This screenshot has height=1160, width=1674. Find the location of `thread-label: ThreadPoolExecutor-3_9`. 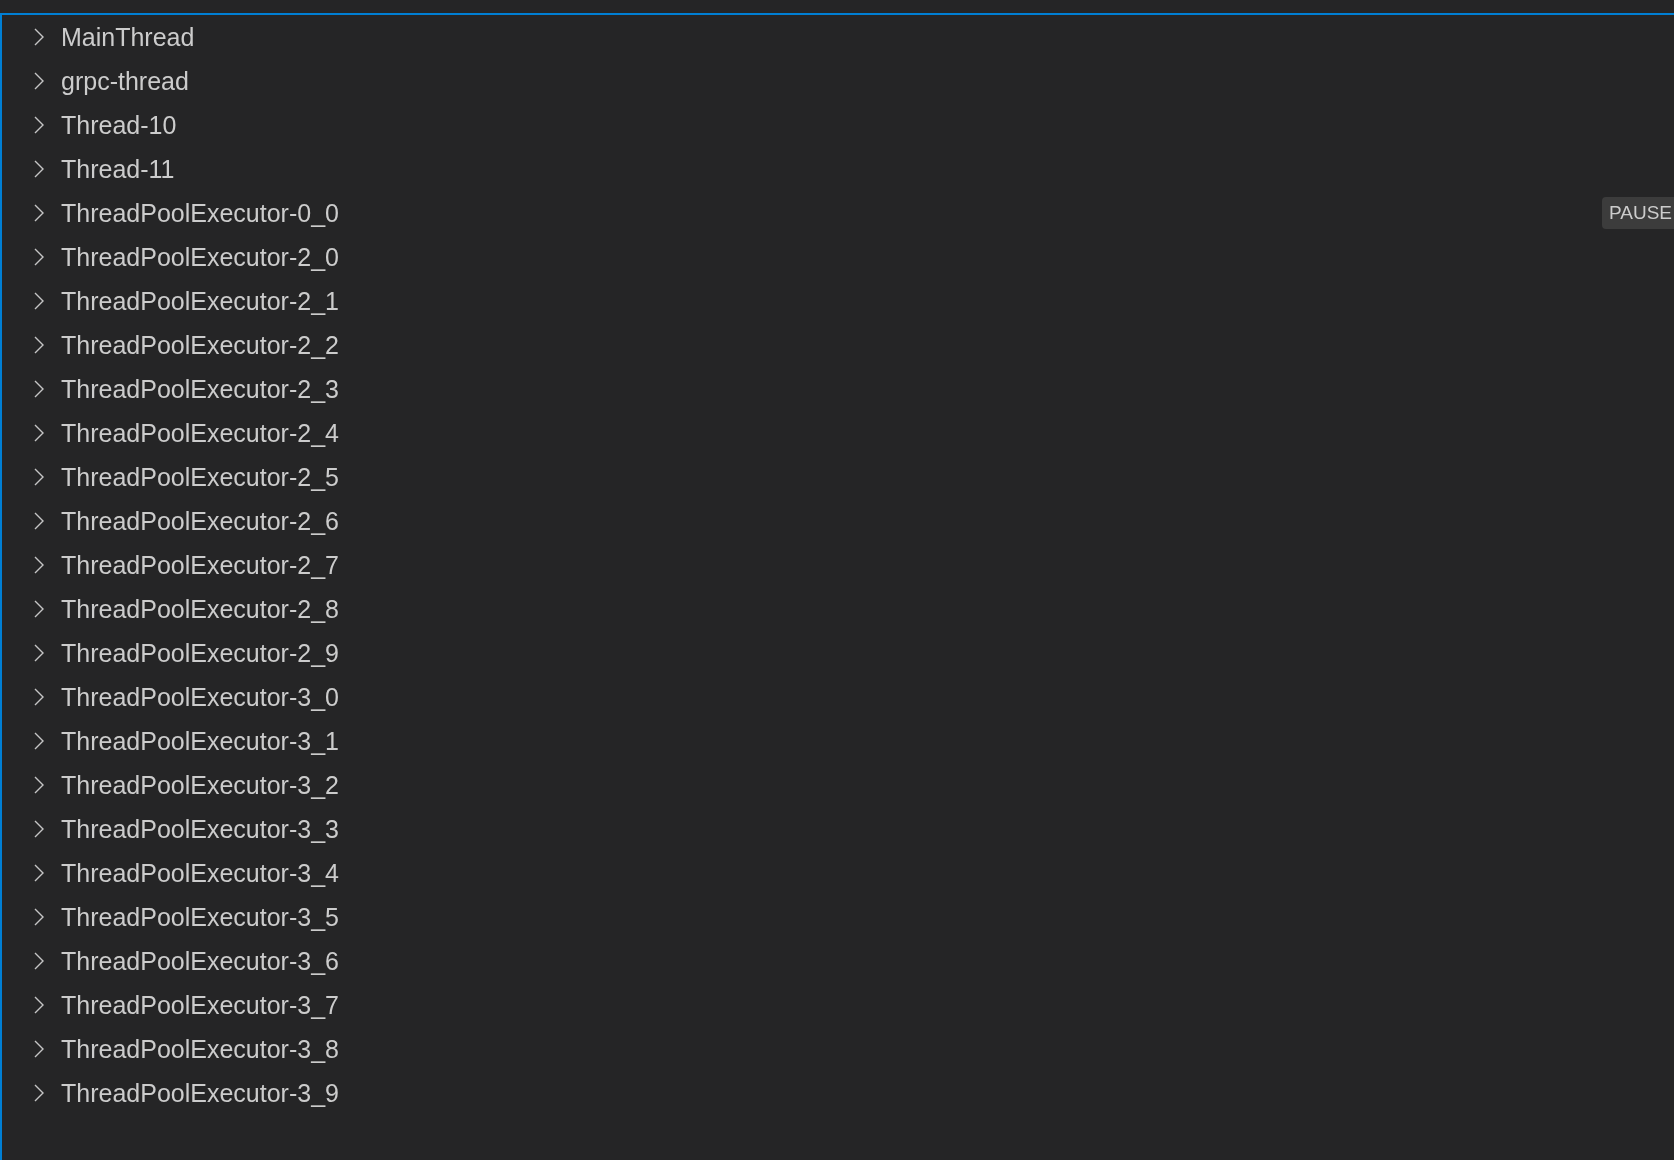

thread-label: ThreadPoolExecutor-3_9 is located at coordinates (200, 1093).